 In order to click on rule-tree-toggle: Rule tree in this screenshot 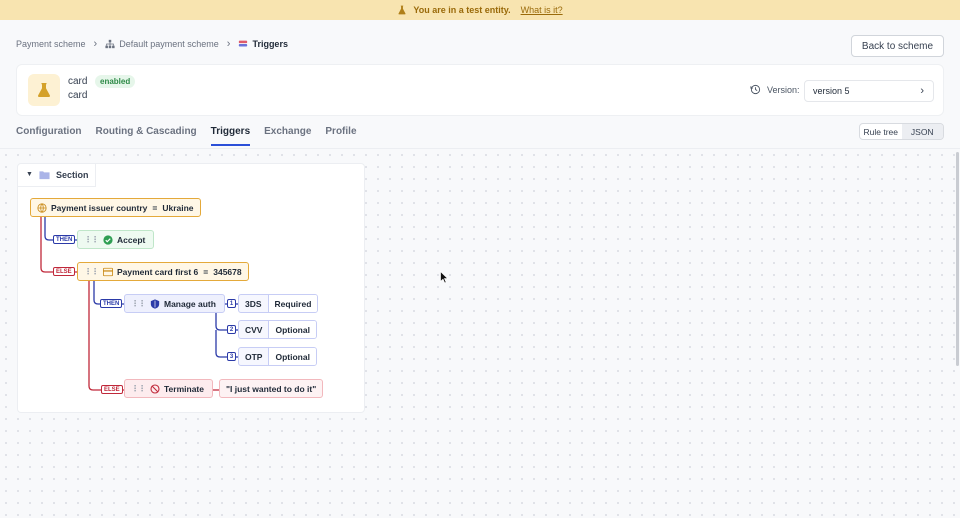, I will do `click(881, 131)`.